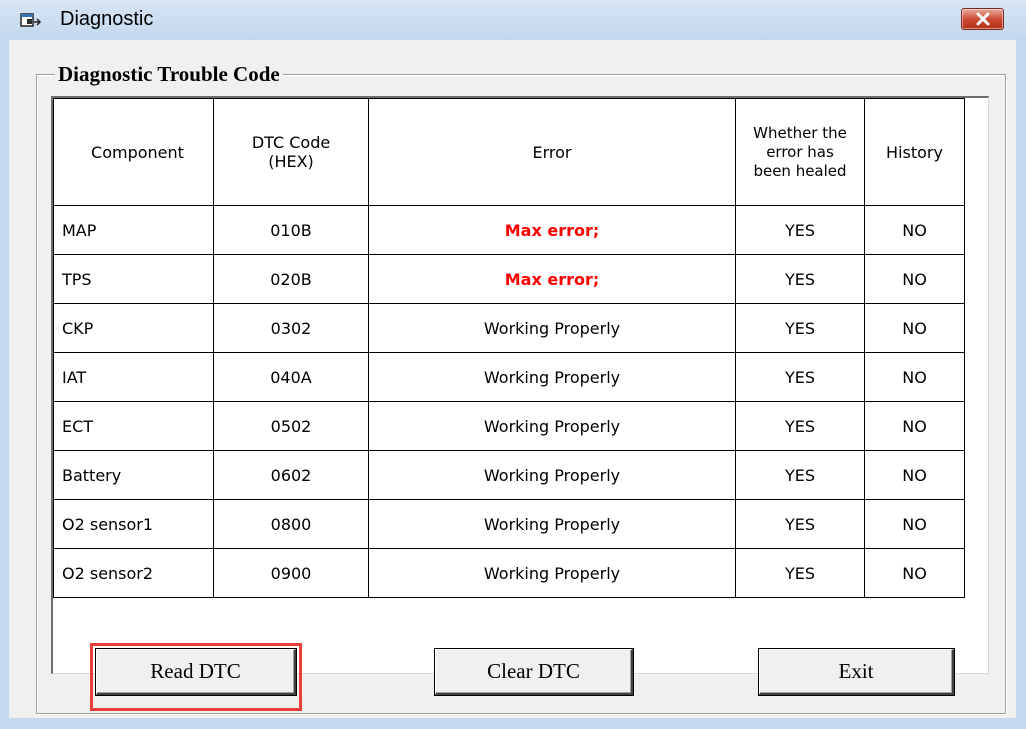 The height and width of the screenshot is (729, 1026). I want to click on title-bar: Diagnostic, so click(513, 20).